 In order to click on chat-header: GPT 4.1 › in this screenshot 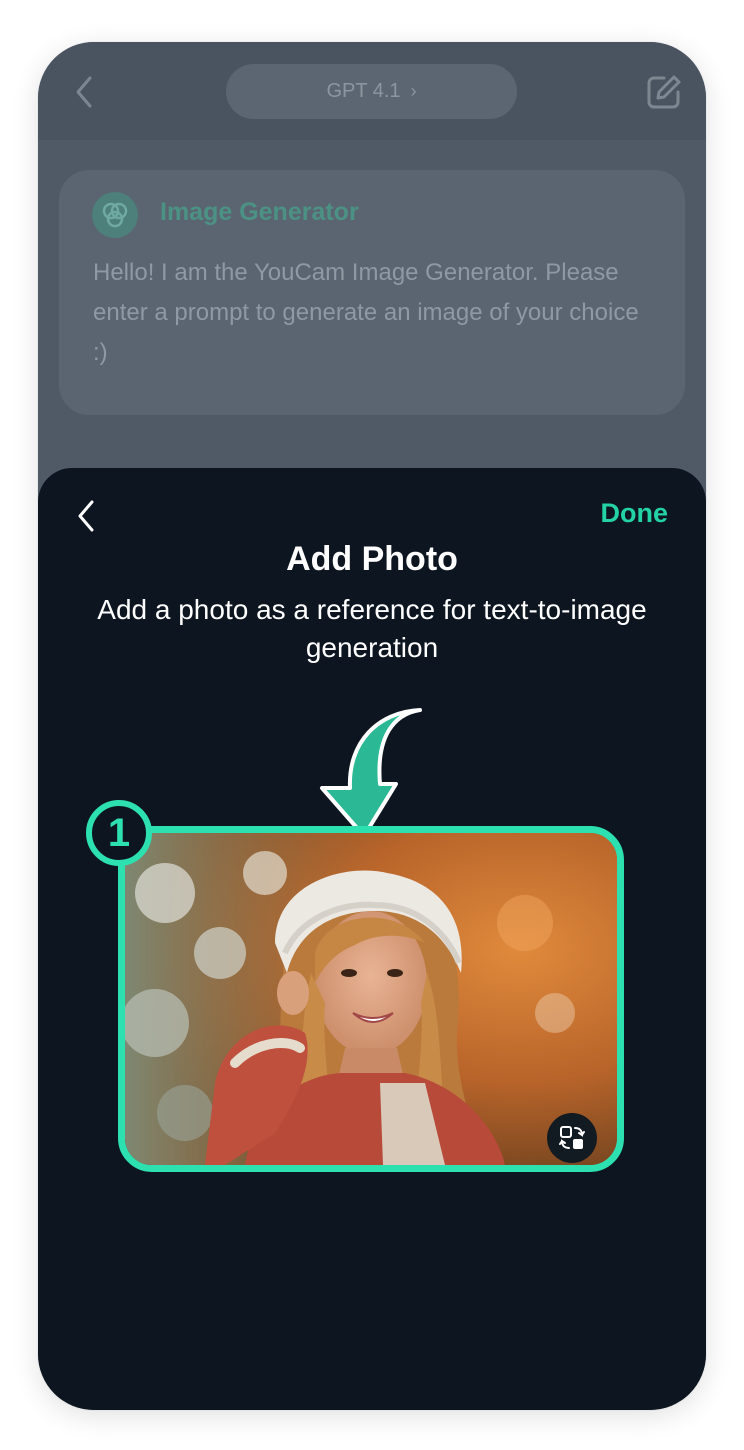, I will do `click(372, 91)`.